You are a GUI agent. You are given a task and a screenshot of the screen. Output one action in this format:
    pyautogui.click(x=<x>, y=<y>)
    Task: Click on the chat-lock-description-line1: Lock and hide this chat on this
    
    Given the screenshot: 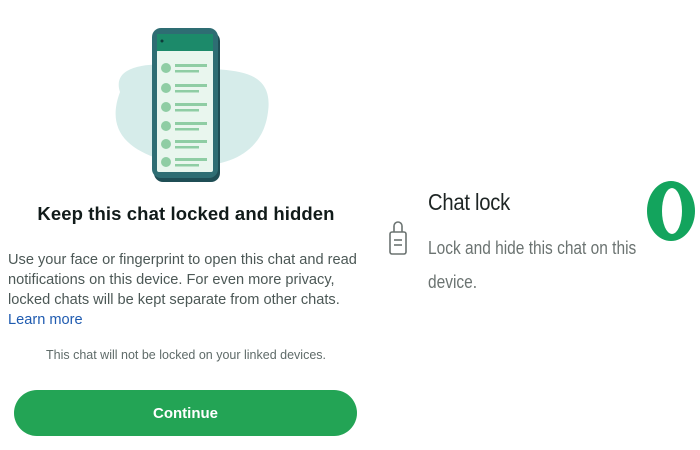 What is the action you would take?
    pyautogui.click(x=532, y=248)
    